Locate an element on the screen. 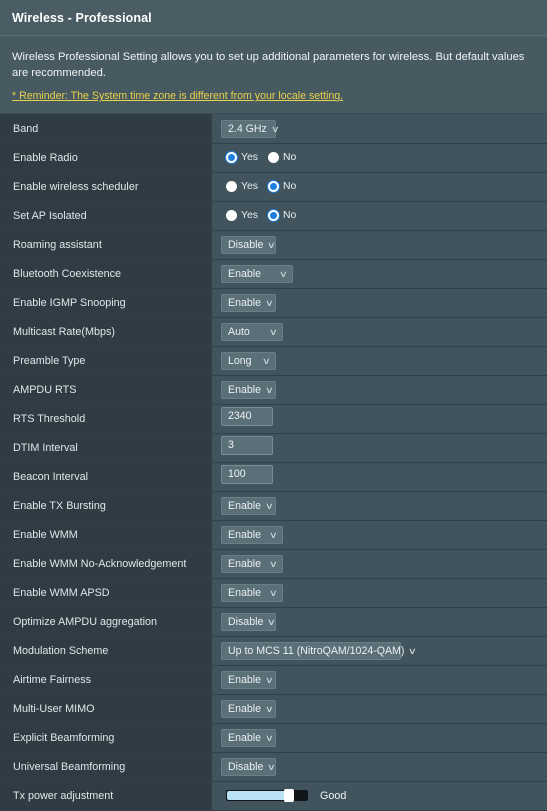 The image size is (547, 811). settings-row: Enable WMM No-Acknowledgement Enable∨ is located at coordinates (273, 563).